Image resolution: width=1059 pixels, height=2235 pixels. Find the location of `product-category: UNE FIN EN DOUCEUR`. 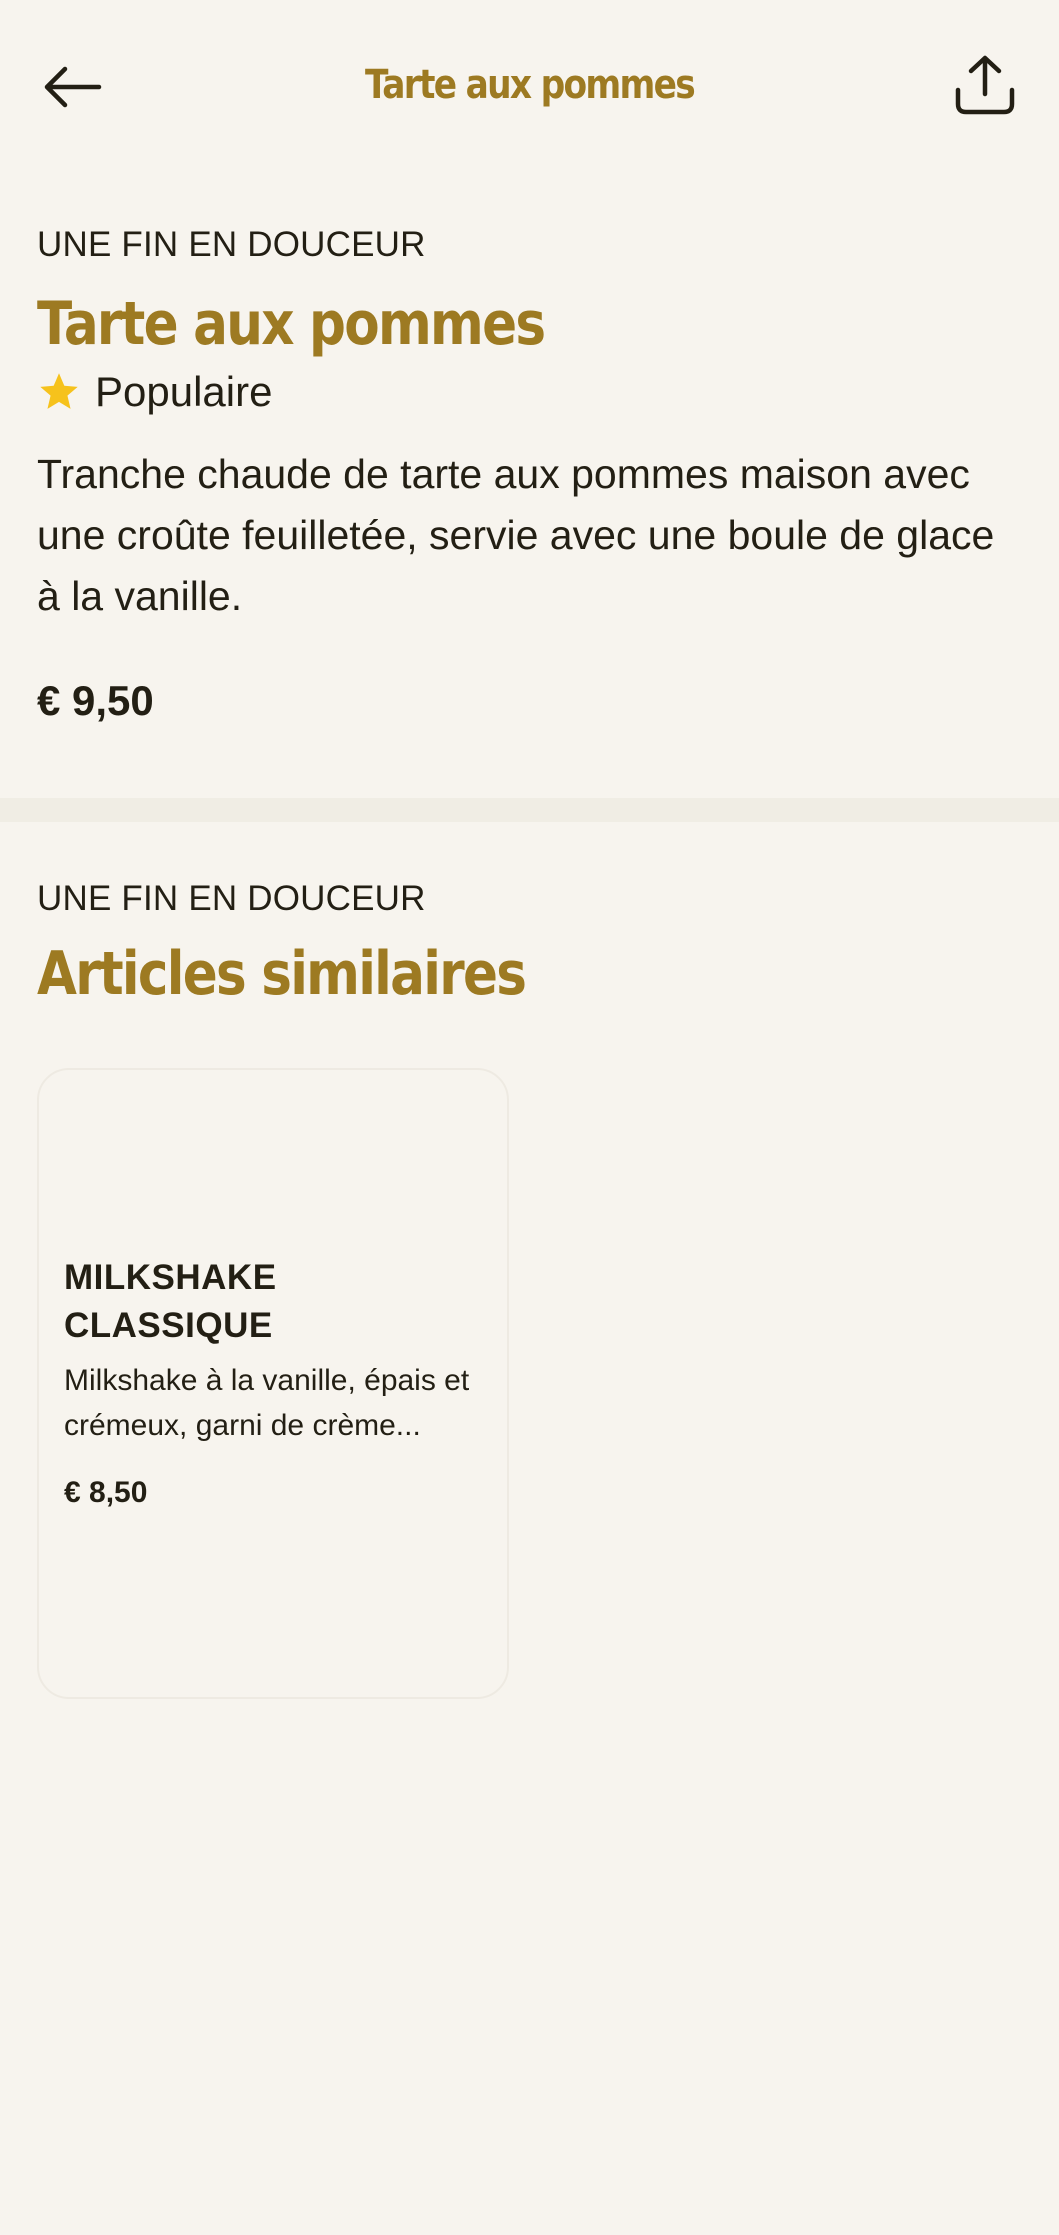

product-category: UNE FIN EN DOUCEUR is located at coordinates (231, 244).